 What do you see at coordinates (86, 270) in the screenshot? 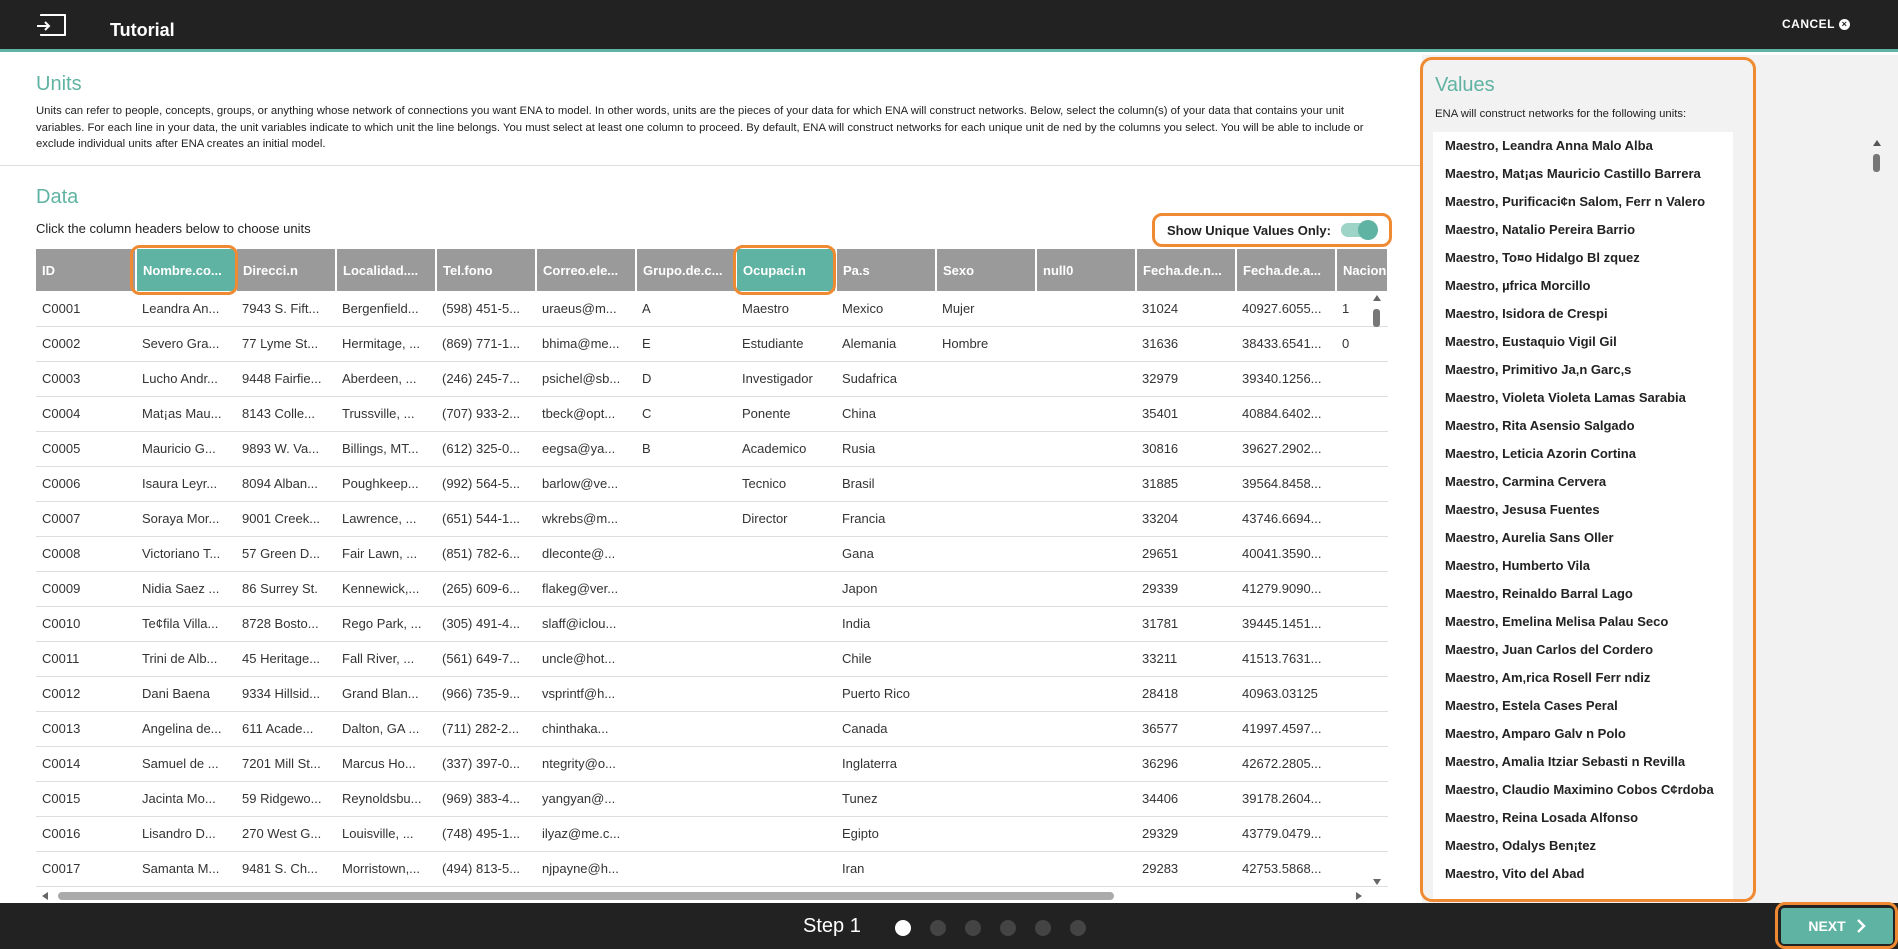
I see `column-header: ID` at bounding box center [86, 270].